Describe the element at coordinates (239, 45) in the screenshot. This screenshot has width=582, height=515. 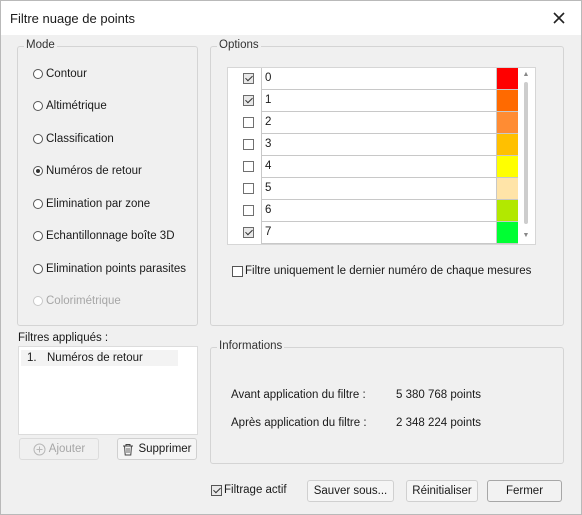
I see `options-group-label: Options` at that location.